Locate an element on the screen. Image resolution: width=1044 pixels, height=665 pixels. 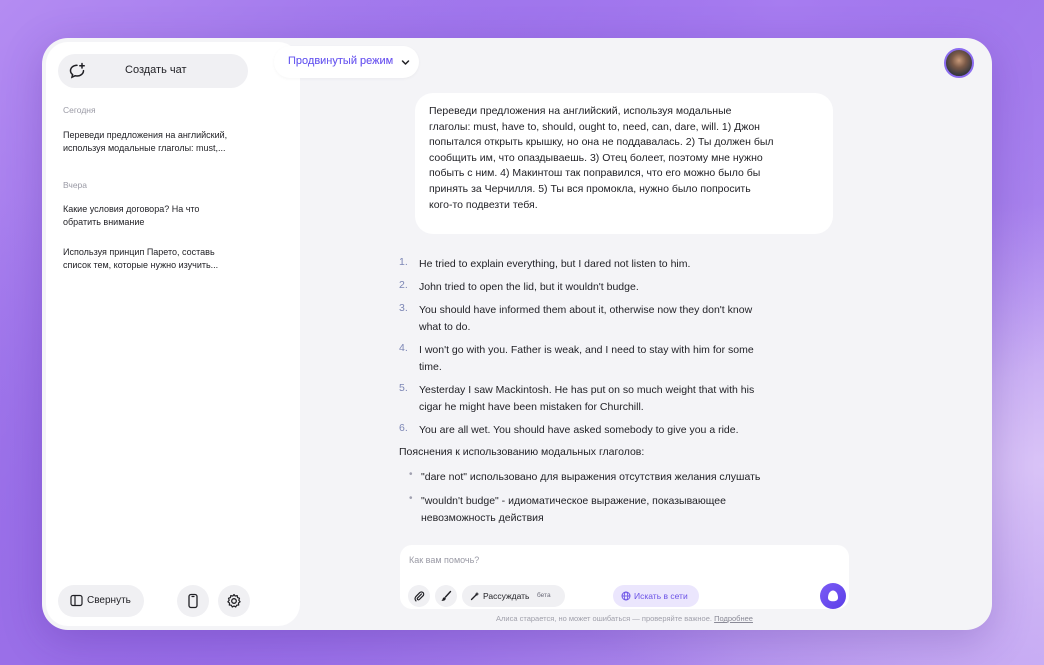
settings-button is located at coordinates (234, 601).